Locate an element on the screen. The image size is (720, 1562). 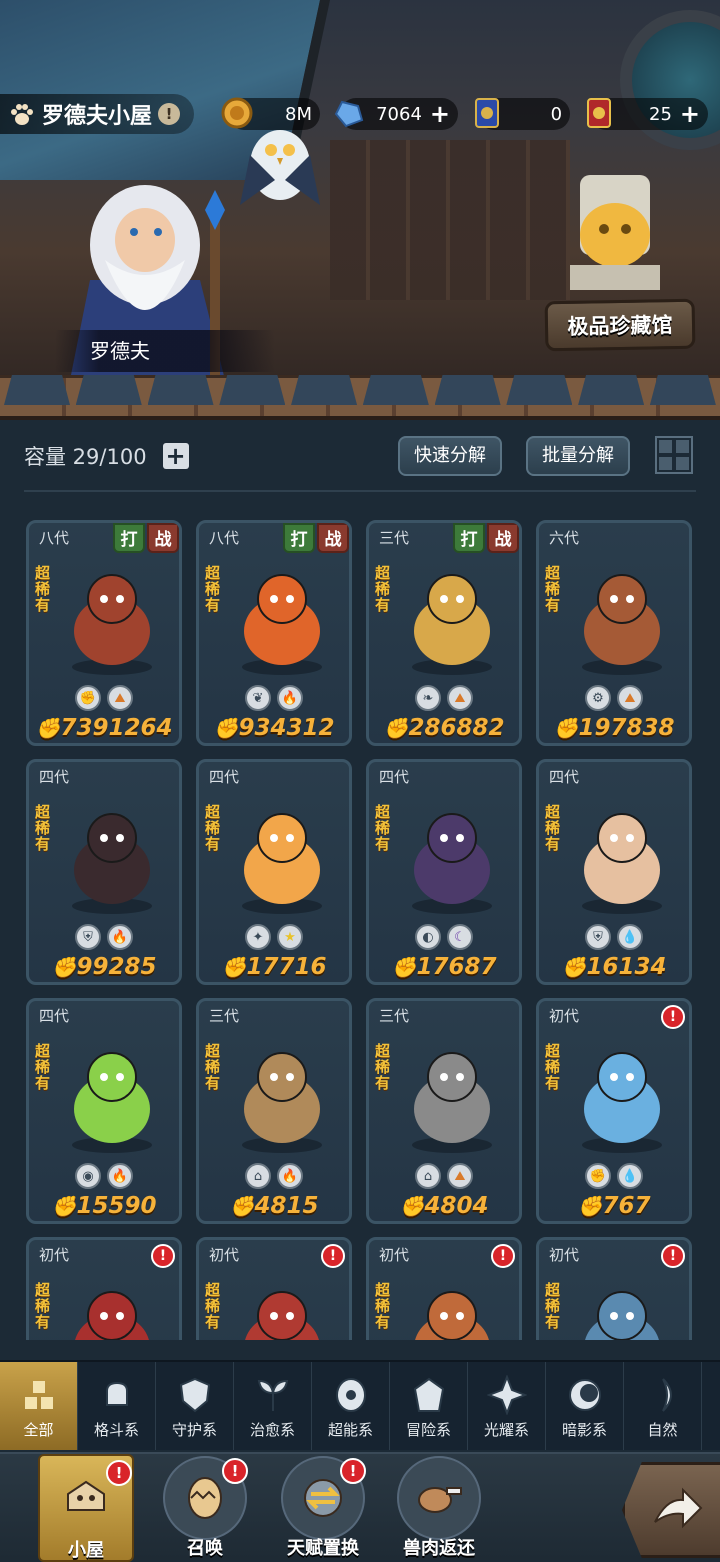
crystal-resource: 7064 + is located at coordinates (396, 114).